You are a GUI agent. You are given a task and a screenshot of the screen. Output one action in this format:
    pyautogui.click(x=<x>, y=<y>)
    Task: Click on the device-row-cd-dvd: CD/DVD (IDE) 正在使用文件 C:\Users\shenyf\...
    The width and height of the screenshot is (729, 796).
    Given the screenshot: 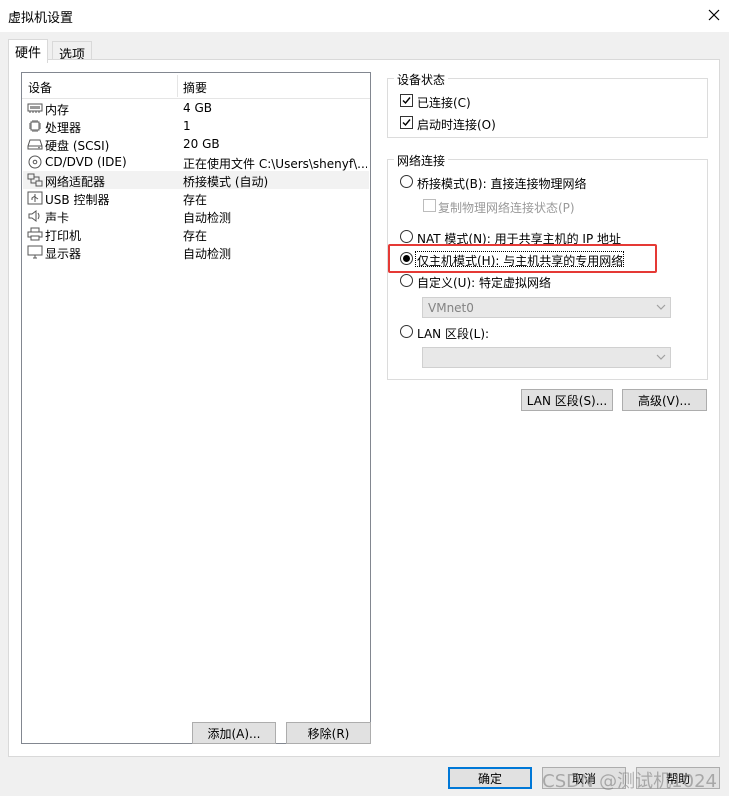 What is the action you would take?
    pyautogui.click(x=196, y=162)
    